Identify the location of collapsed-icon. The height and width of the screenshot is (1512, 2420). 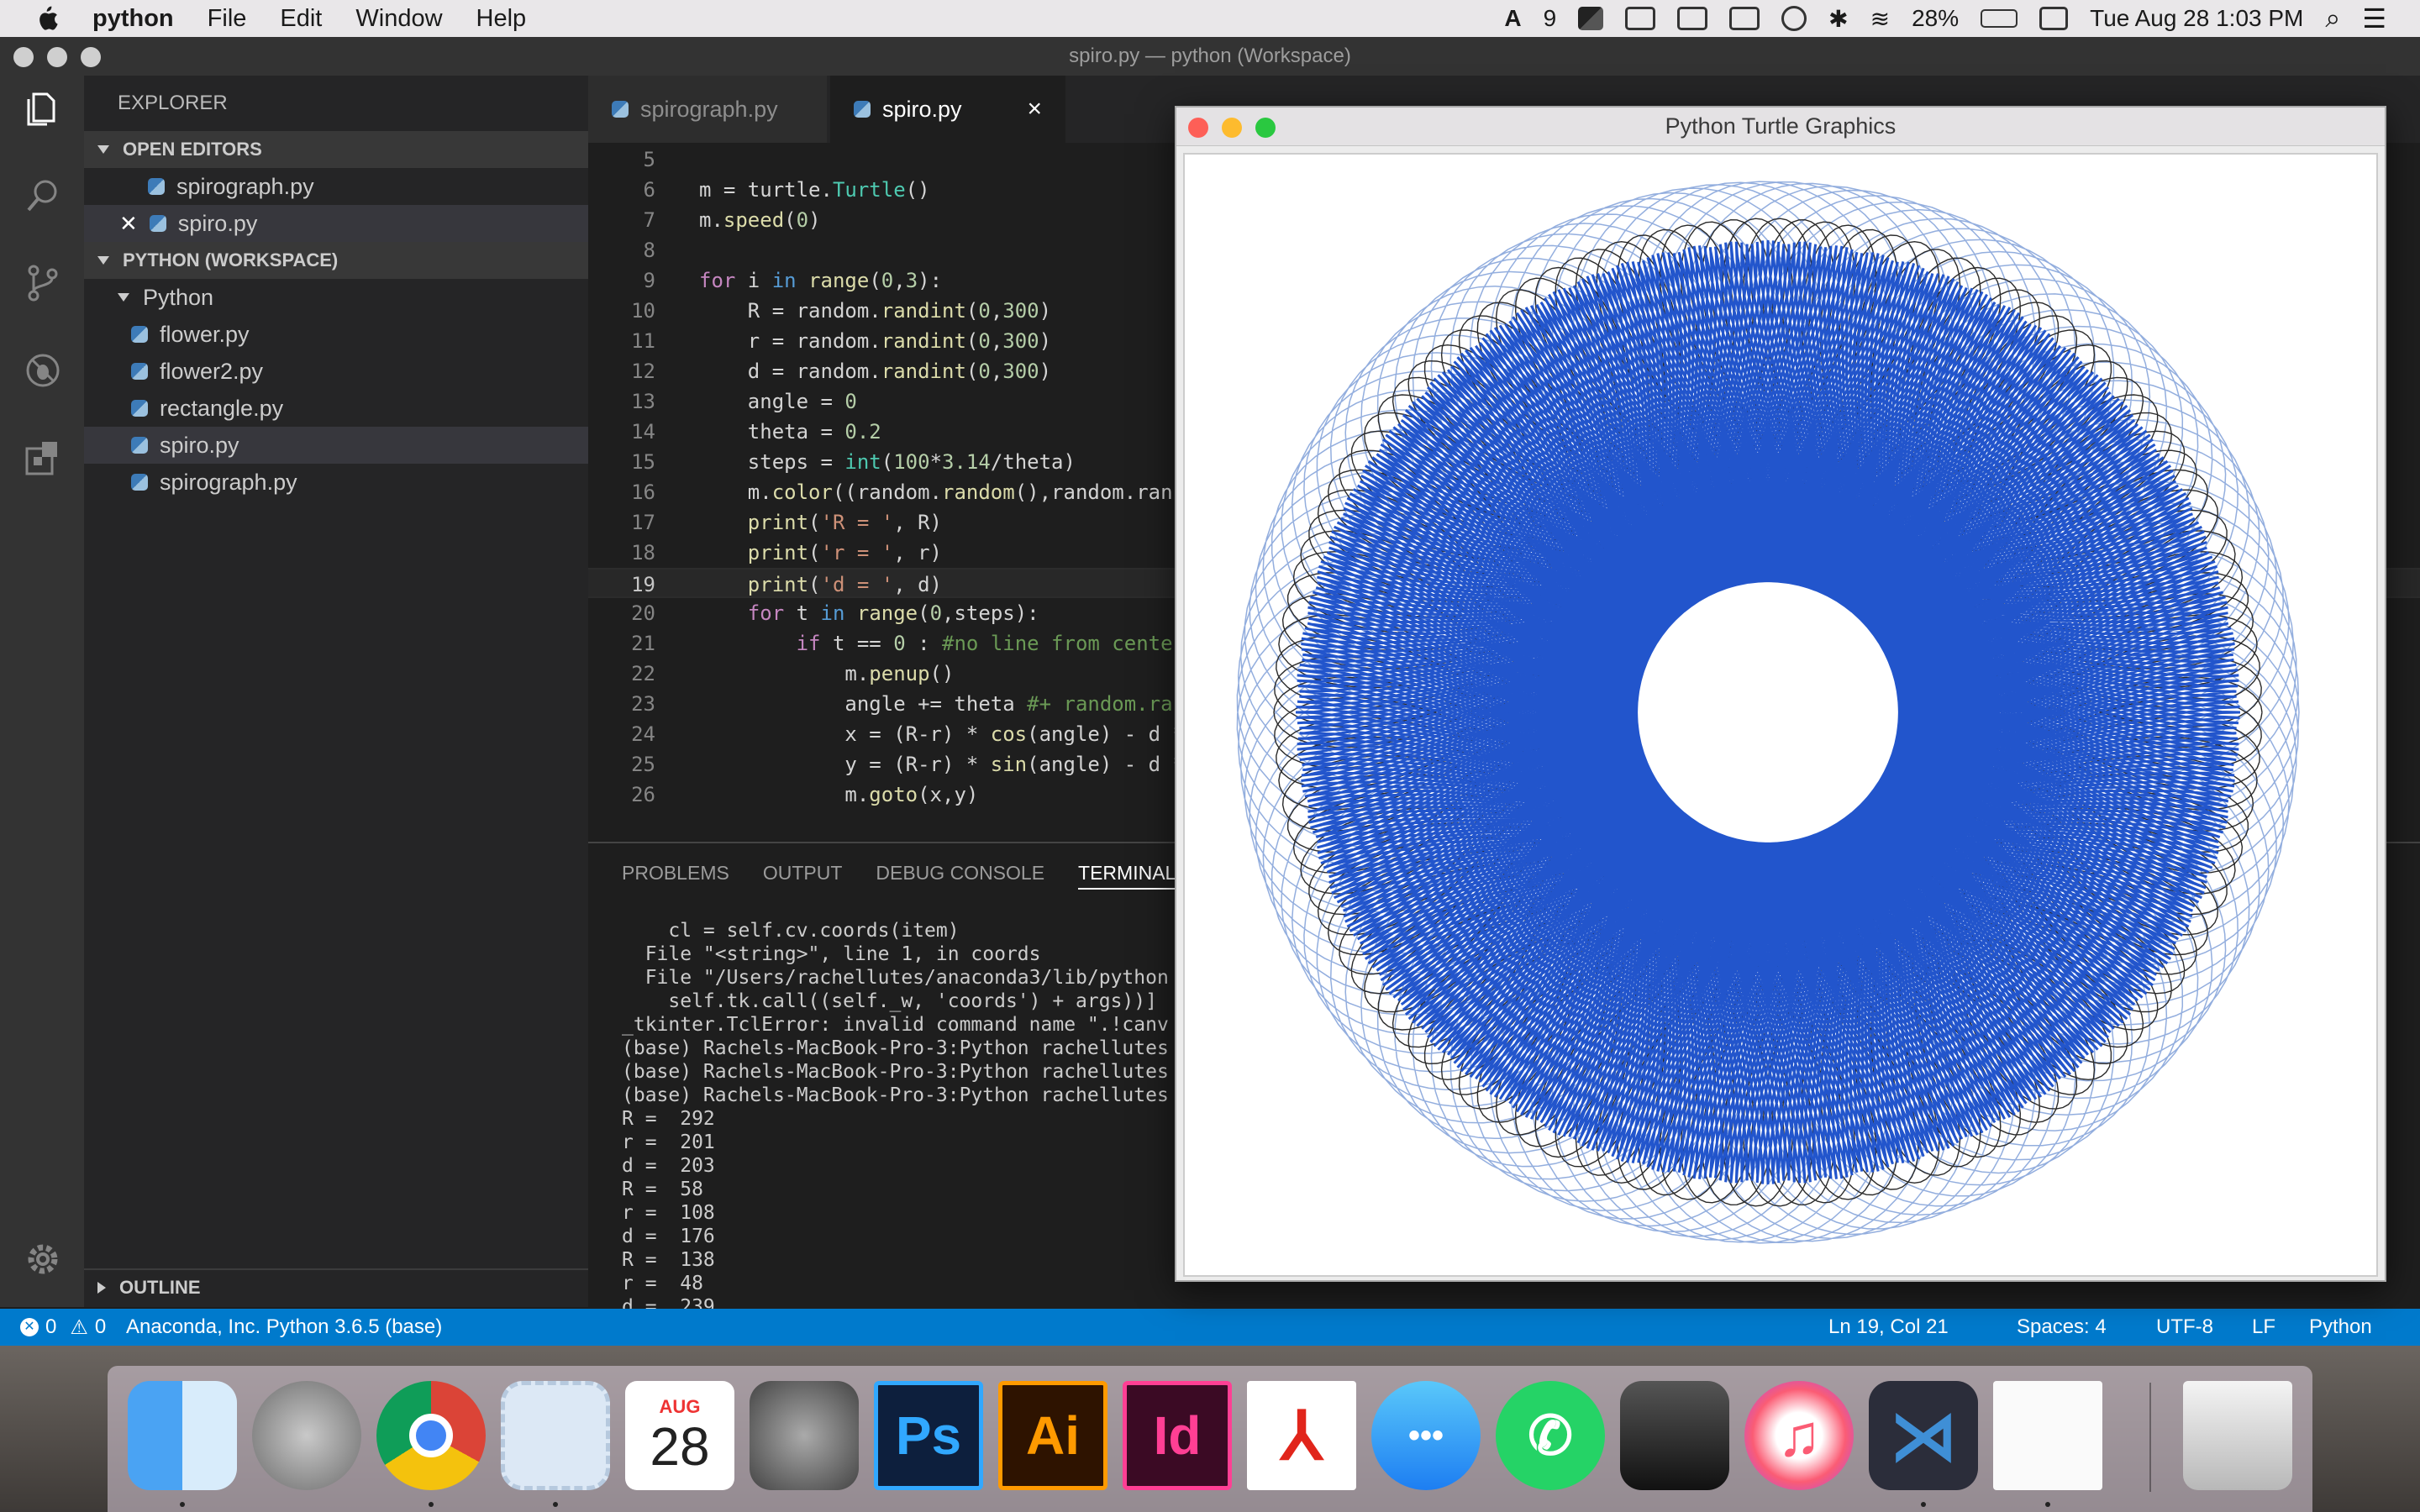
(101, 1288).